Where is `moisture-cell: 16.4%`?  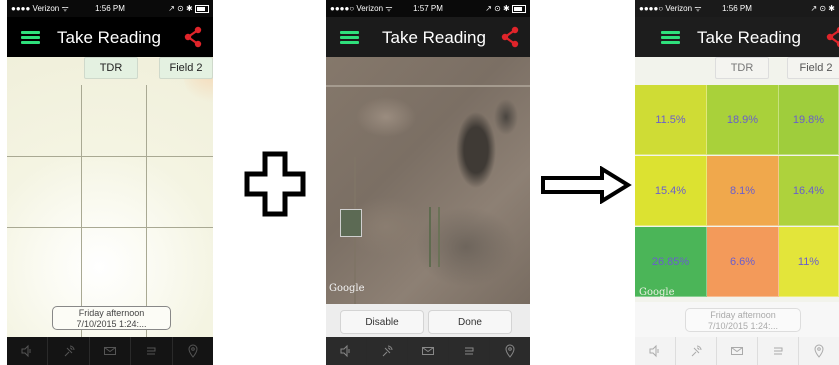 moisture-cell: 16.4% is located at coordinates (809, 191).